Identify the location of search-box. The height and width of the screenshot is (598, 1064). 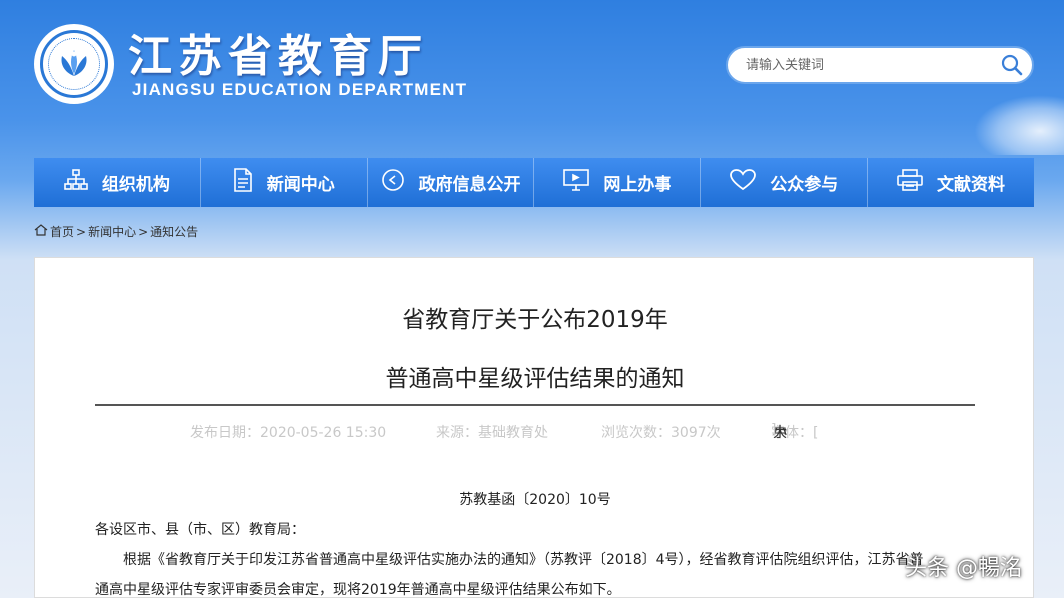
(880, 65).